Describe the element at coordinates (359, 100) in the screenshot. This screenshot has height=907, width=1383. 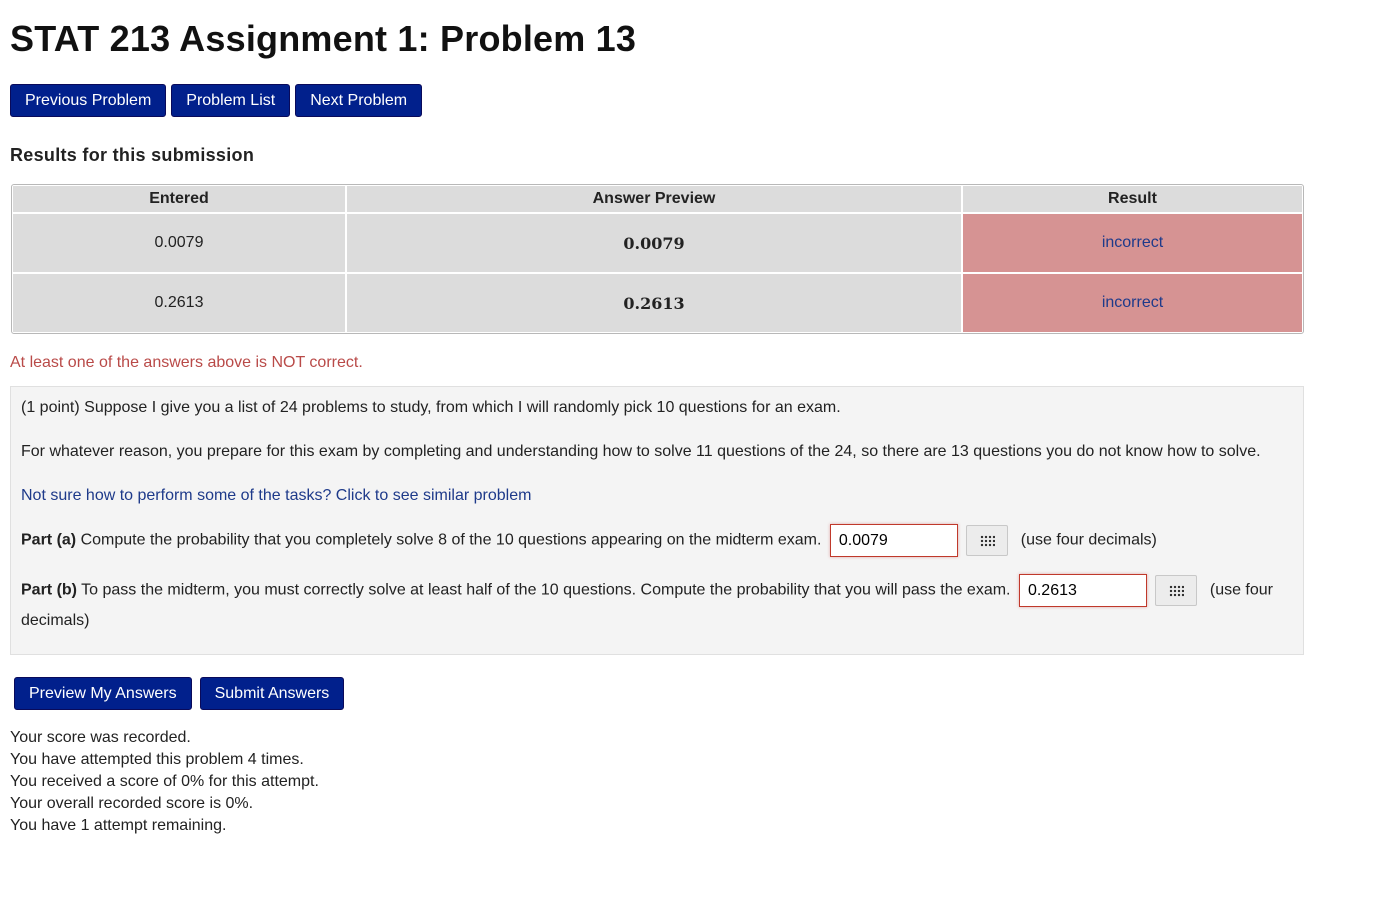
I see `next-problem-button: Next Problem` at that location.